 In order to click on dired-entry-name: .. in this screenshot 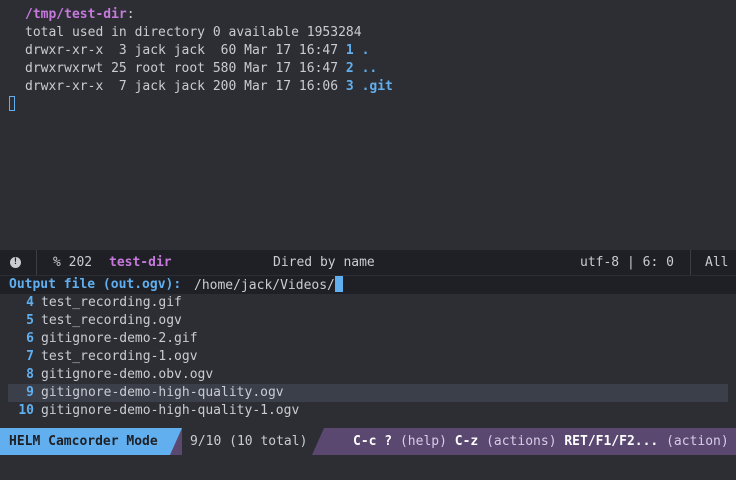, I will do `click(370, 68)`.